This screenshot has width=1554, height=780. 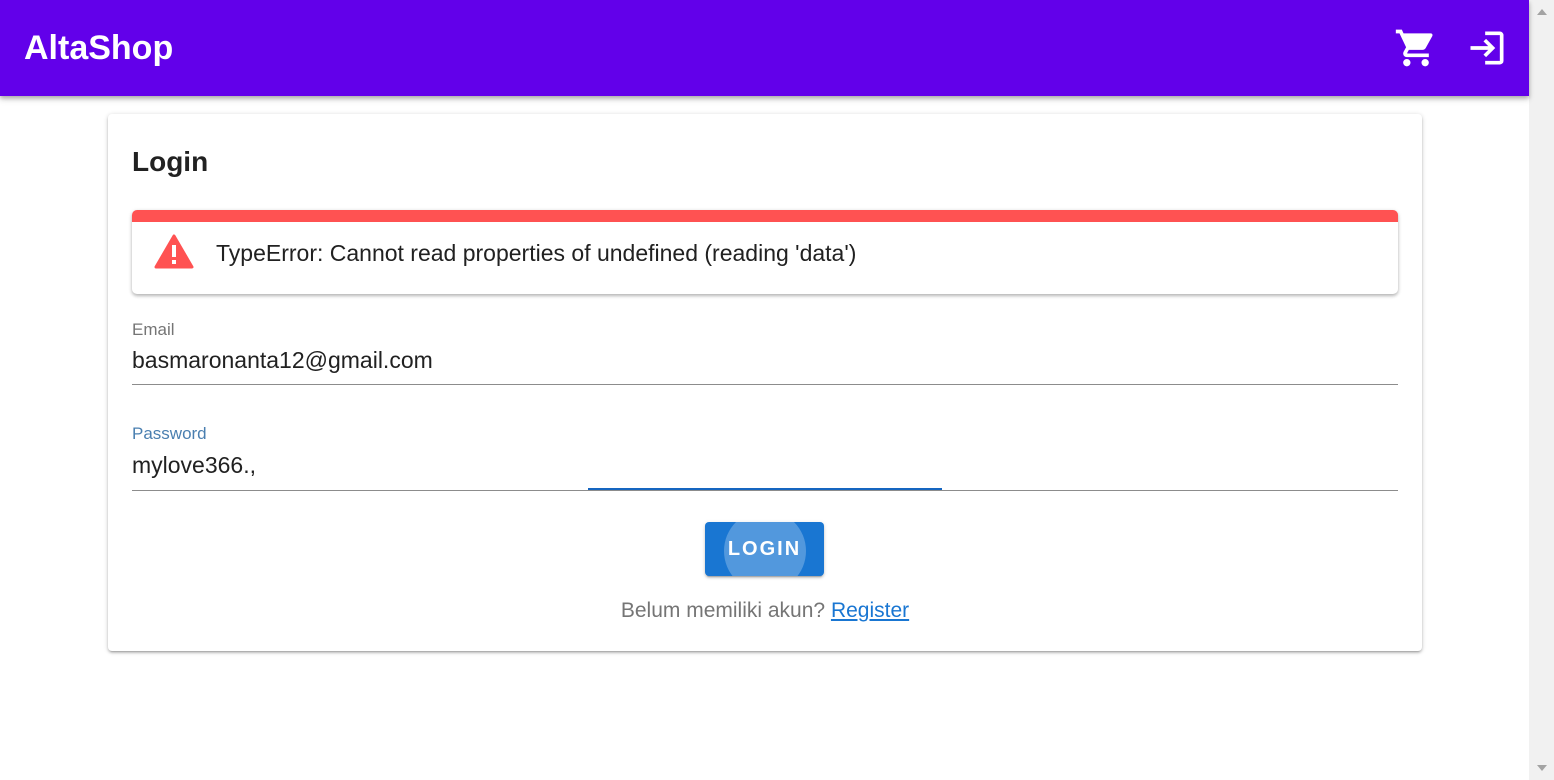 I want to click on register-link: Register, so click(x=870, y=610).